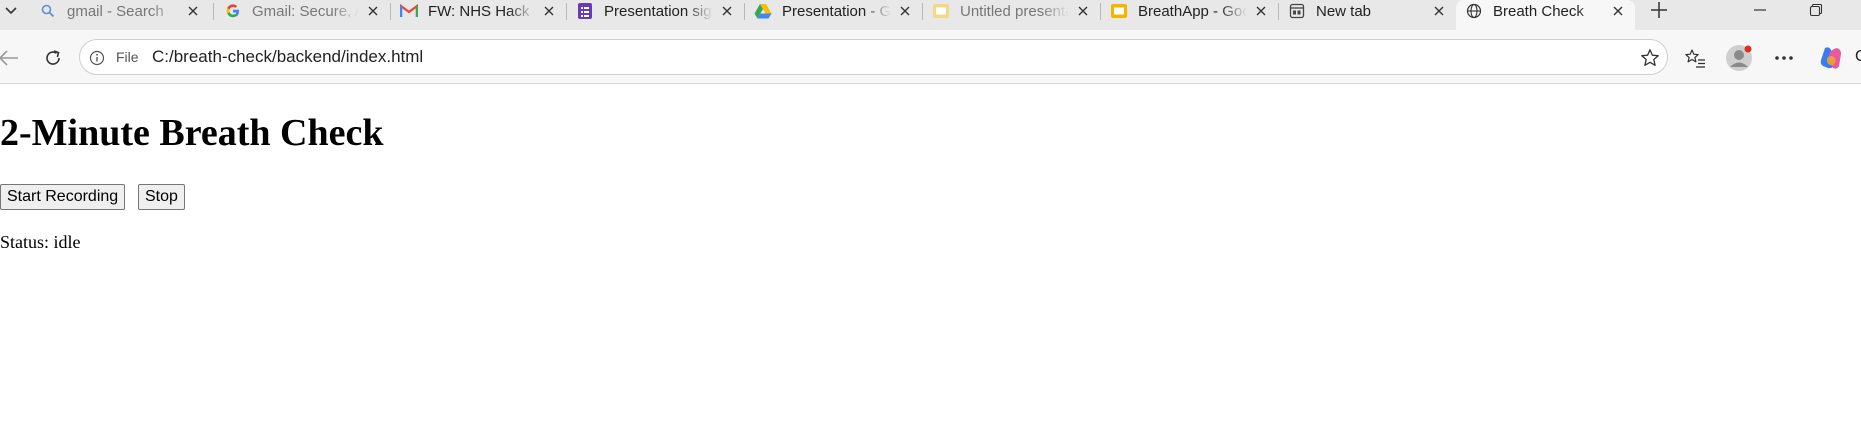 The height and width of the screenshot is (424, 1861). I want to click on tab-breath-check: Breath Check, so click(1545, 15).